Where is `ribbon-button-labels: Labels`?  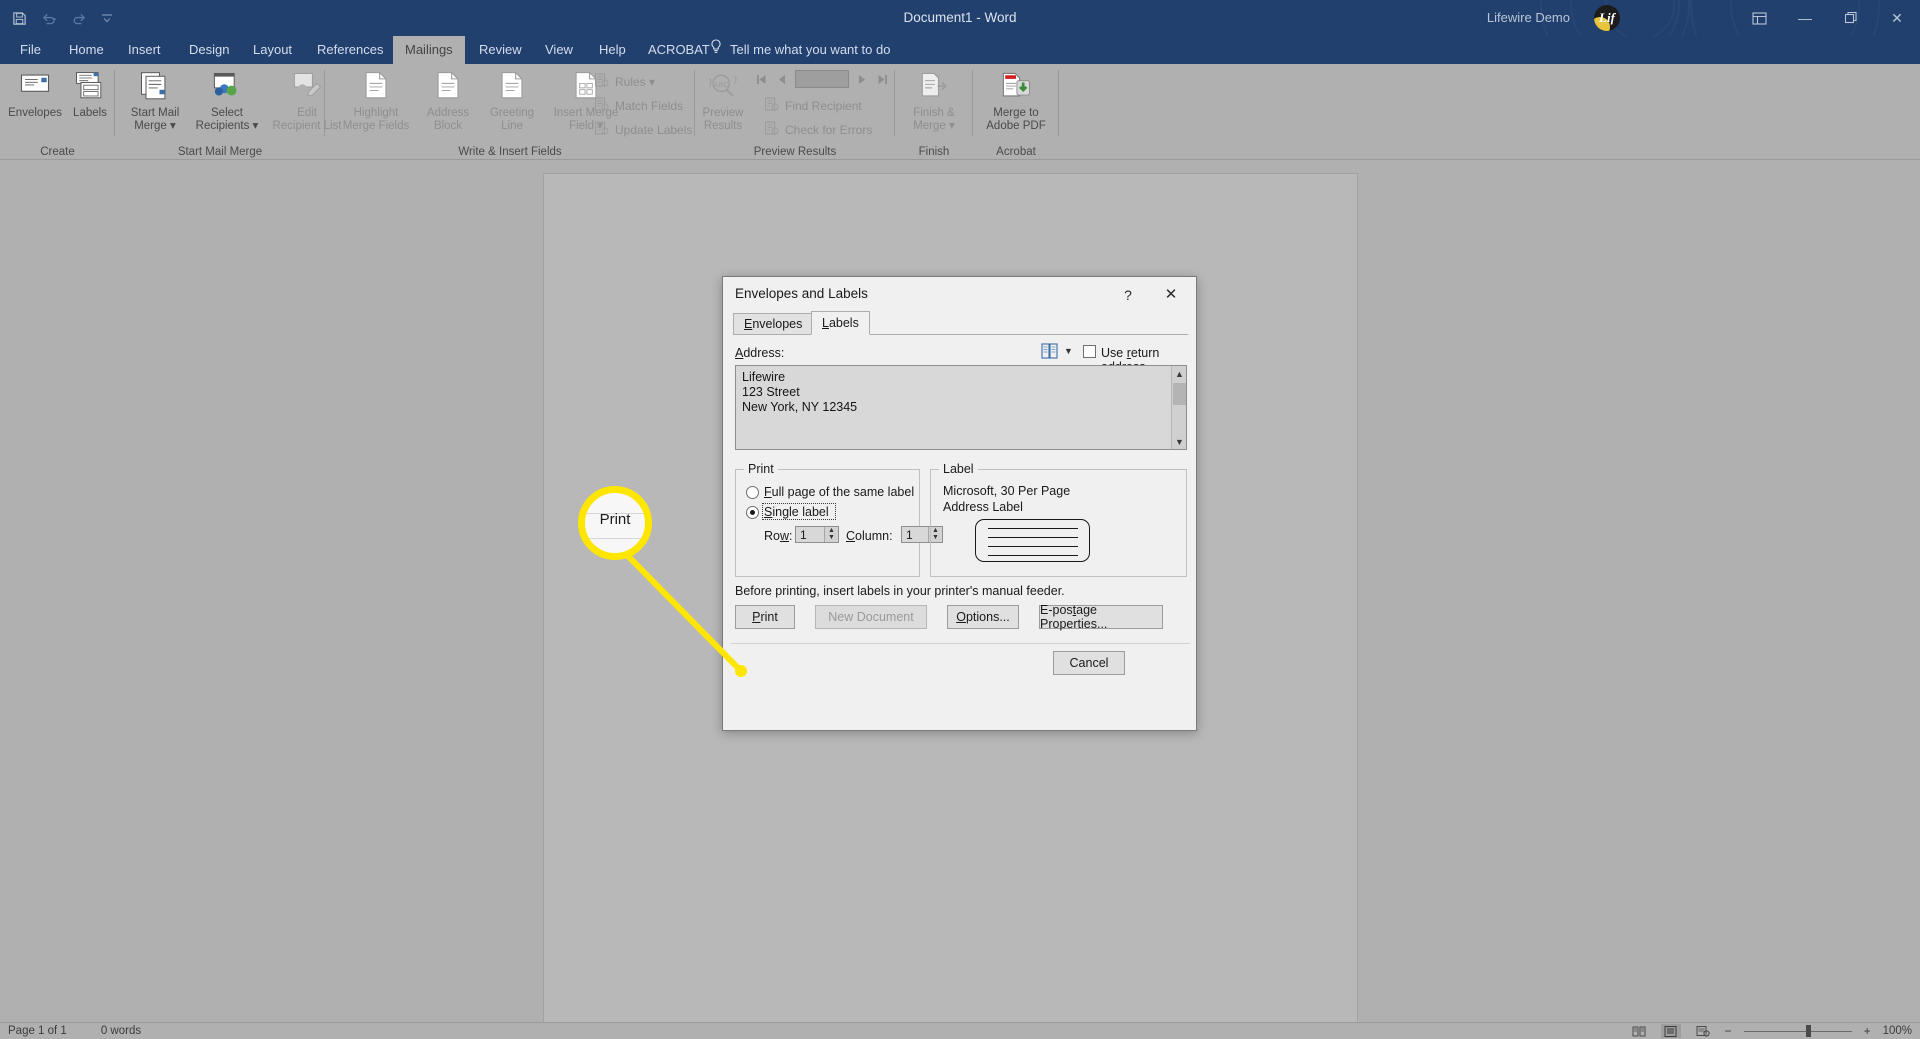 ribbon-button-labels: Labels is located at coordinates (90, 94).